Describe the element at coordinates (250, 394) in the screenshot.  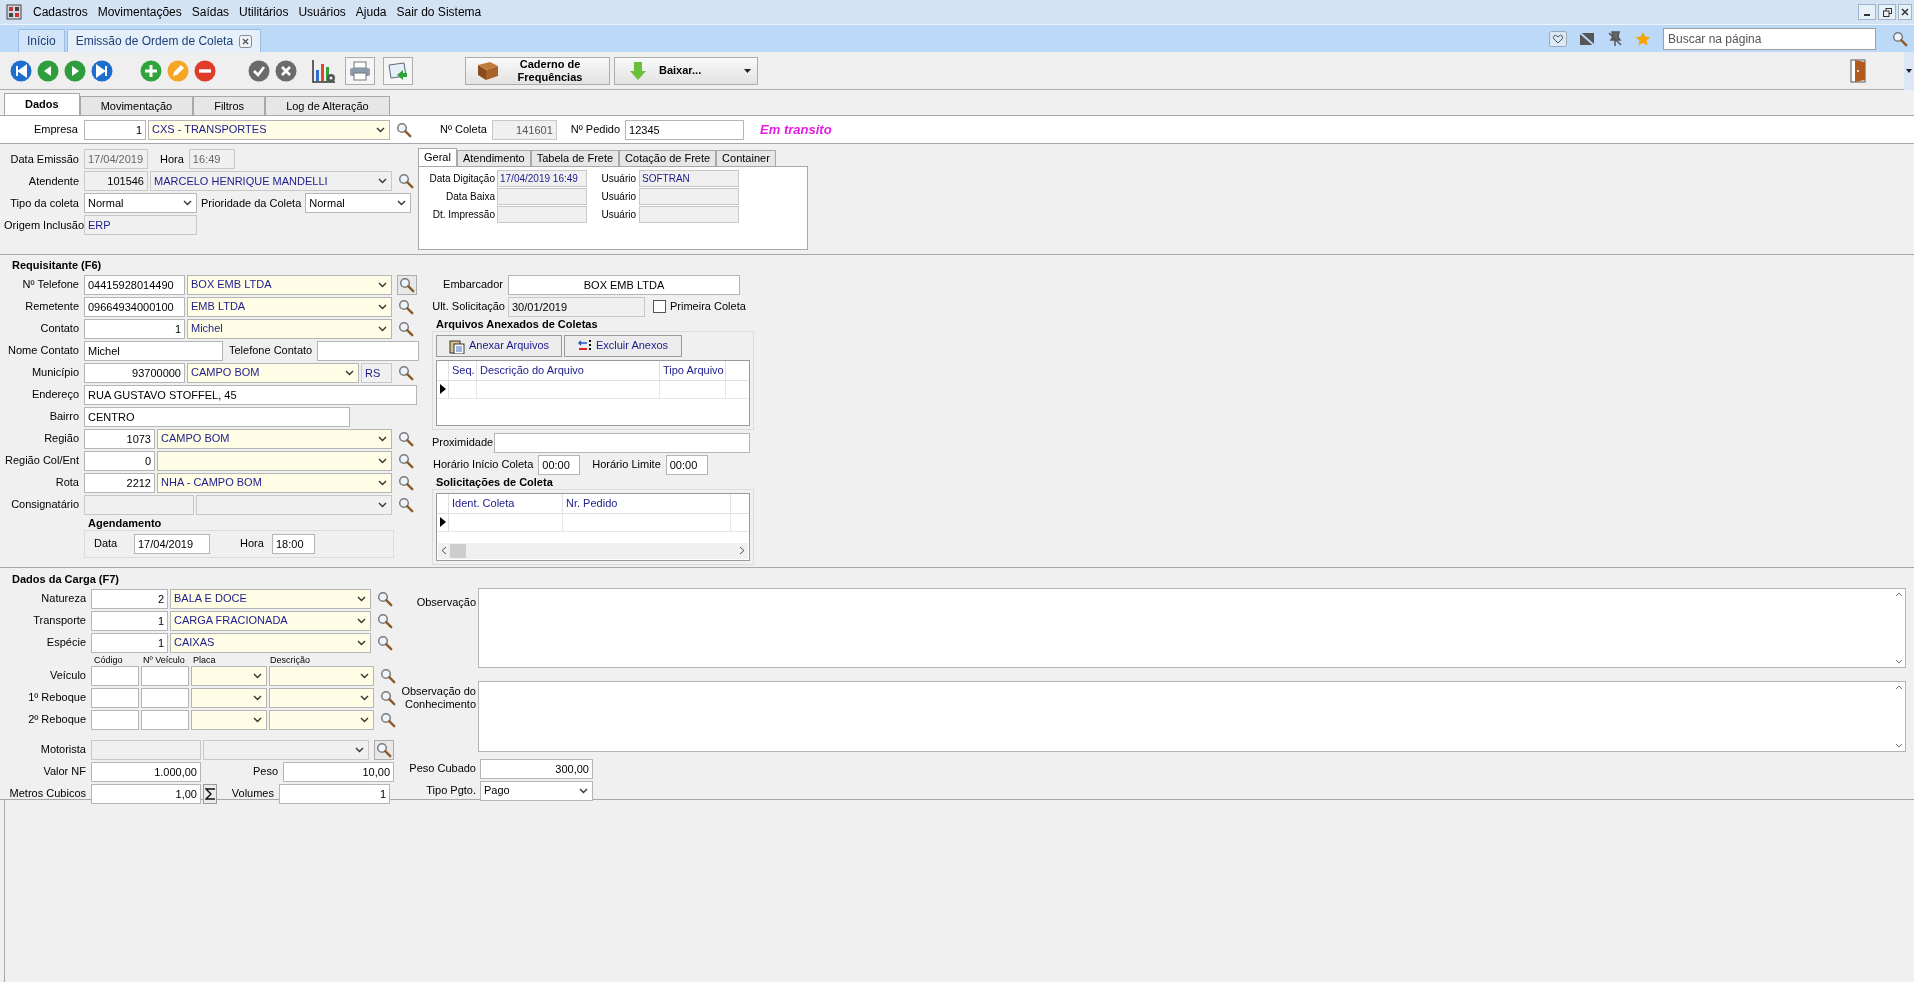
I see `text-field: RUA GUSTAVO STOFFEL, 45` at that location.